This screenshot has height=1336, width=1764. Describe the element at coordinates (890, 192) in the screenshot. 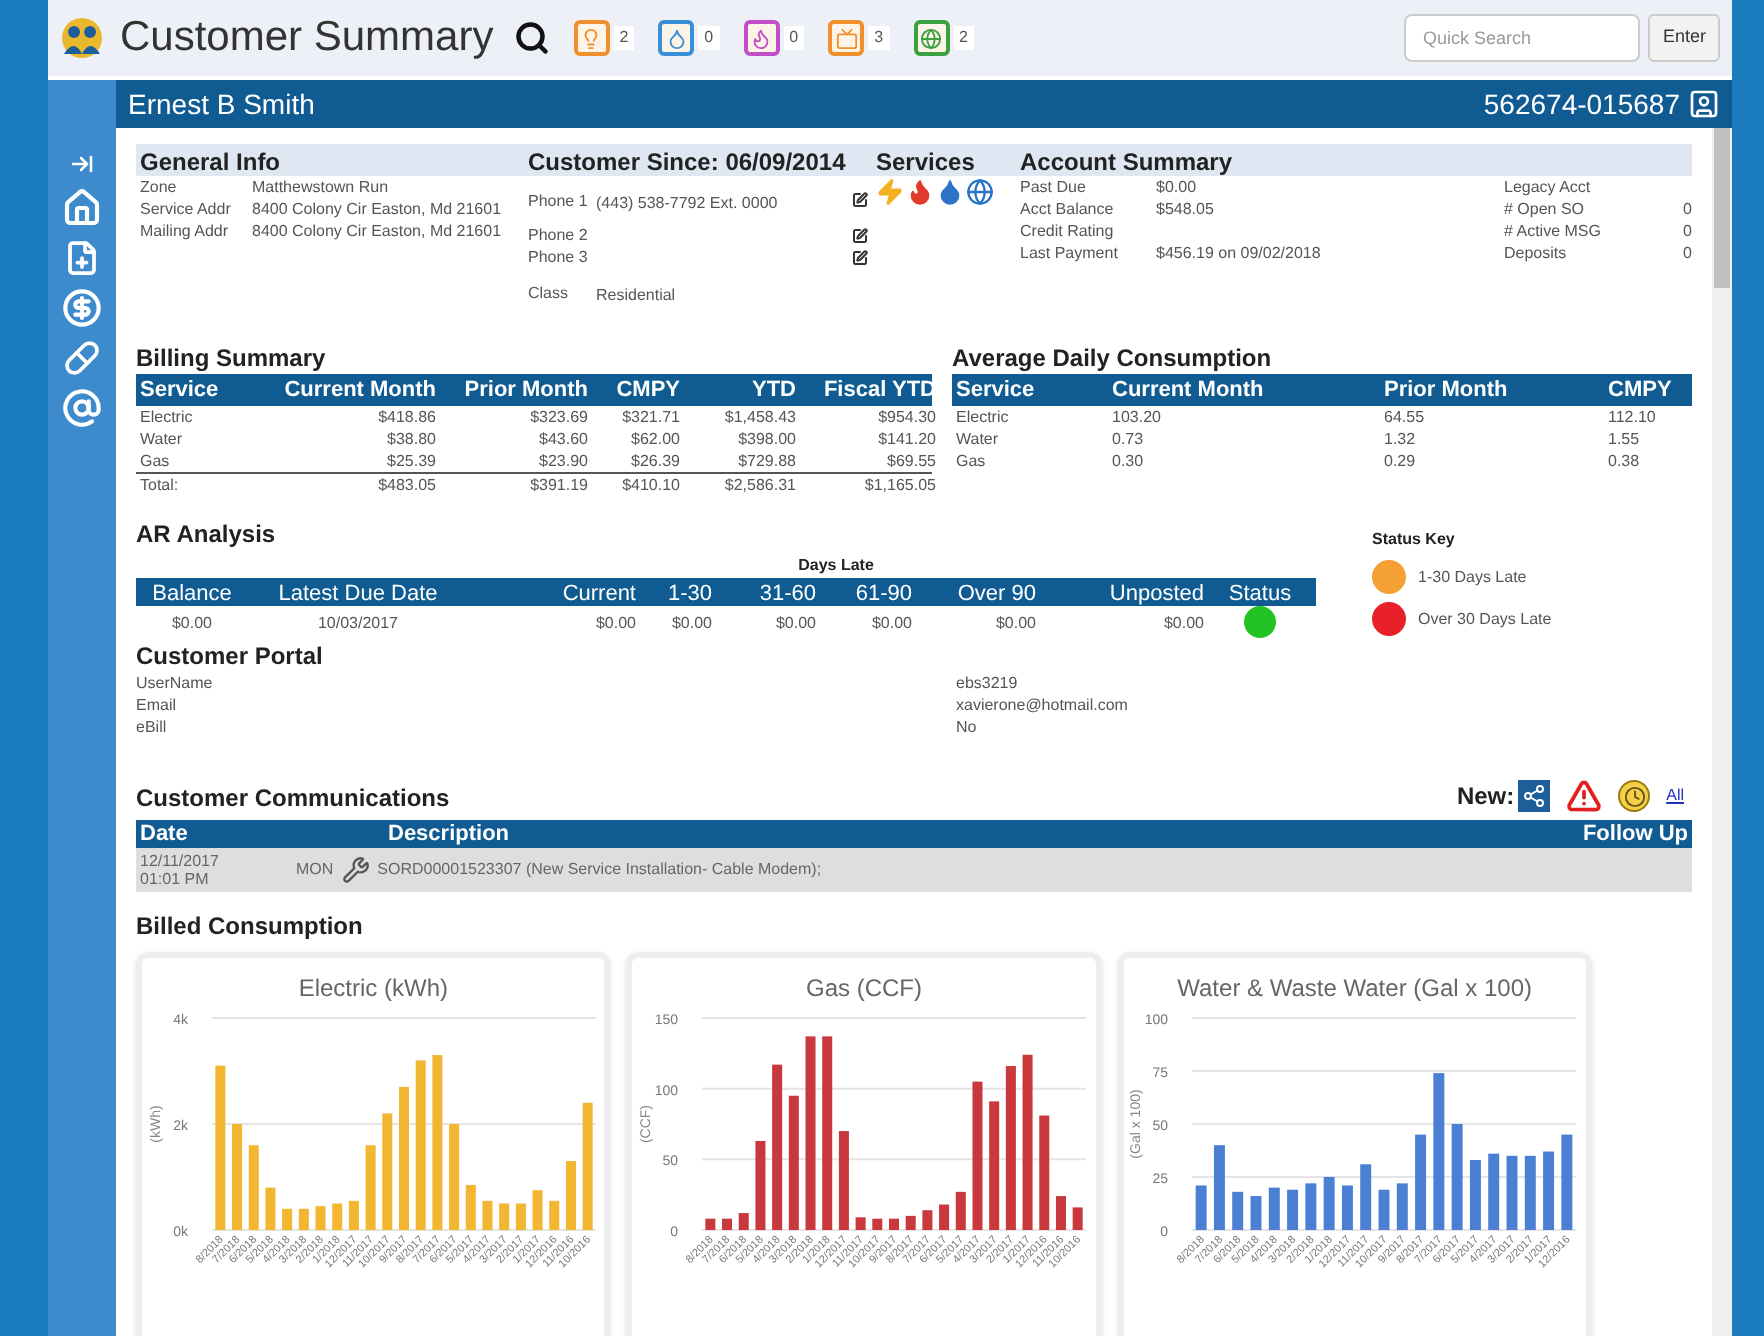

I see `lightning-icon` at that location.